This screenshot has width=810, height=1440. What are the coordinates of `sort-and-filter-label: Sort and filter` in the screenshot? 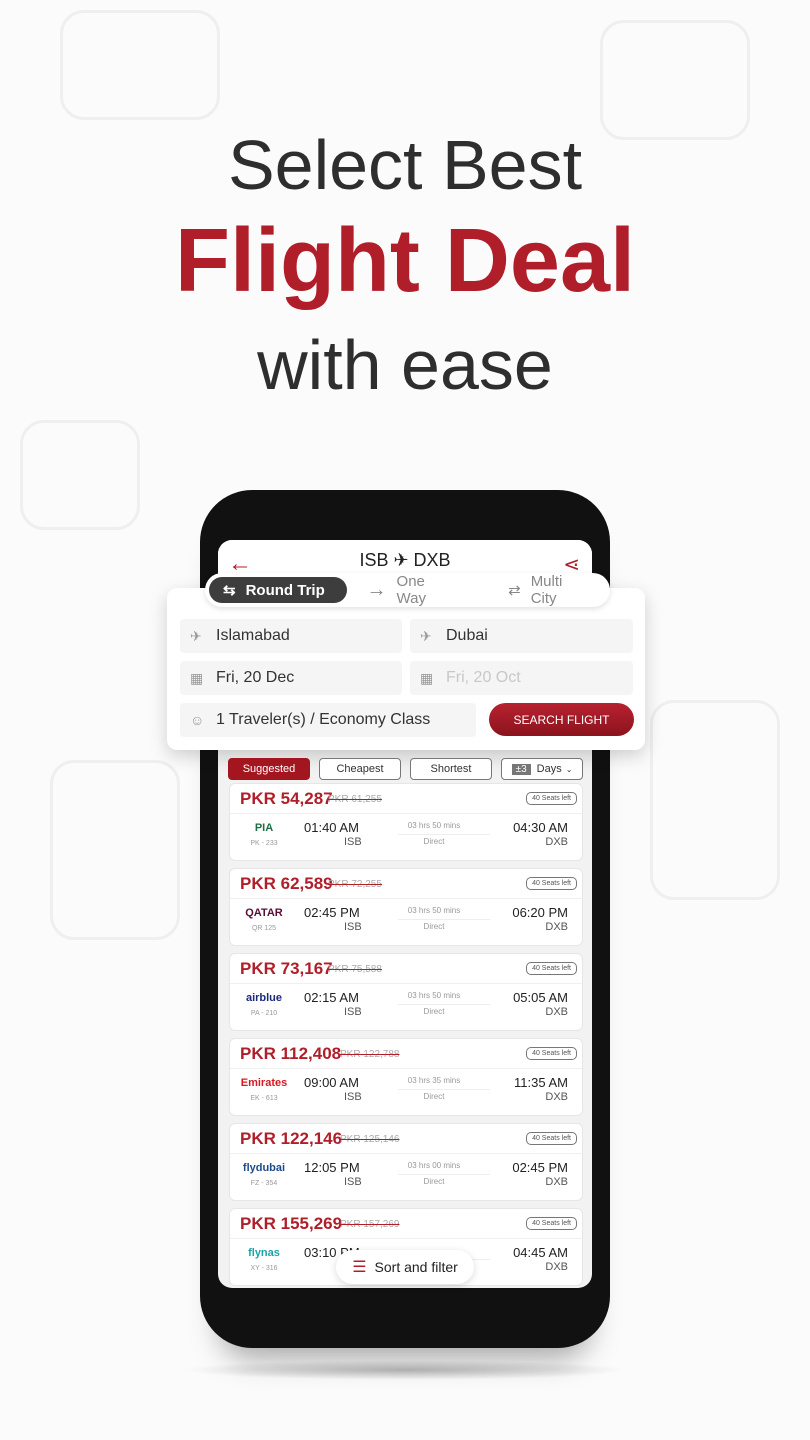 It's located at (416, 1267).